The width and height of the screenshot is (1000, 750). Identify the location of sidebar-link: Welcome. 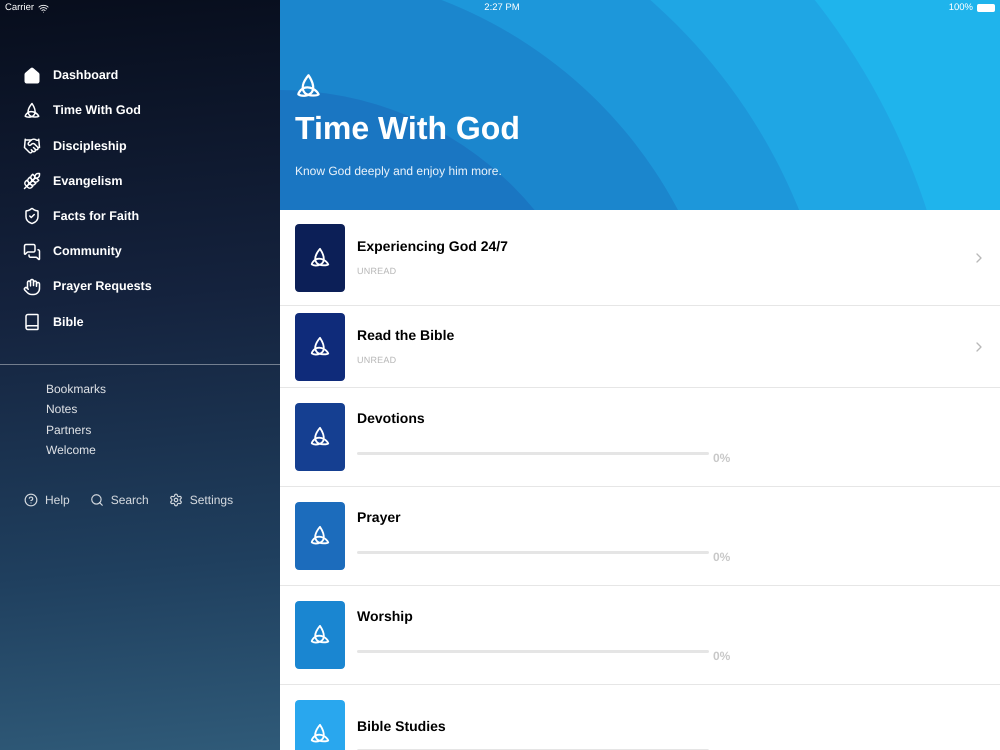
(71, 450).